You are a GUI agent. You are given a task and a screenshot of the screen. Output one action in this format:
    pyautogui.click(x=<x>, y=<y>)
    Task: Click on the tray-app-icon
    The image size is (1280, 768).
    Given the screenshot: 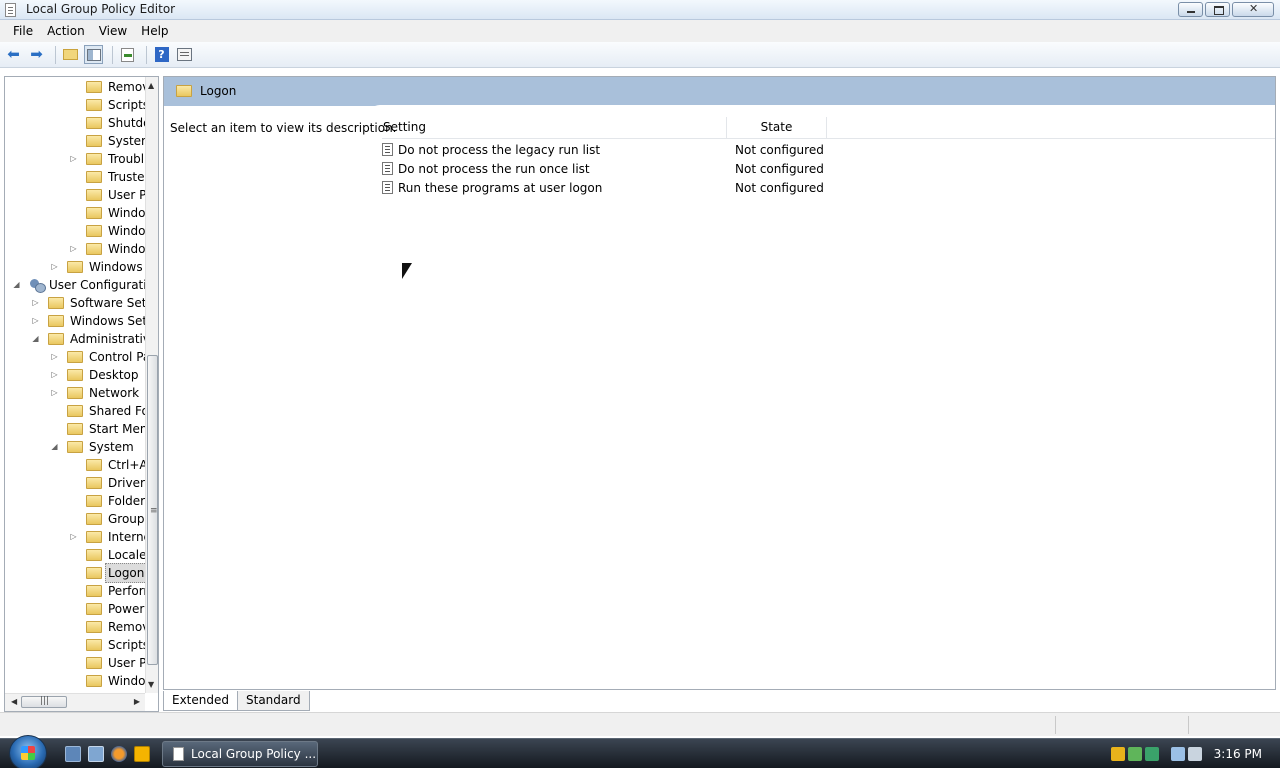 What is the action you would take?
    pyautogui.click(x=1151, y=754)
    